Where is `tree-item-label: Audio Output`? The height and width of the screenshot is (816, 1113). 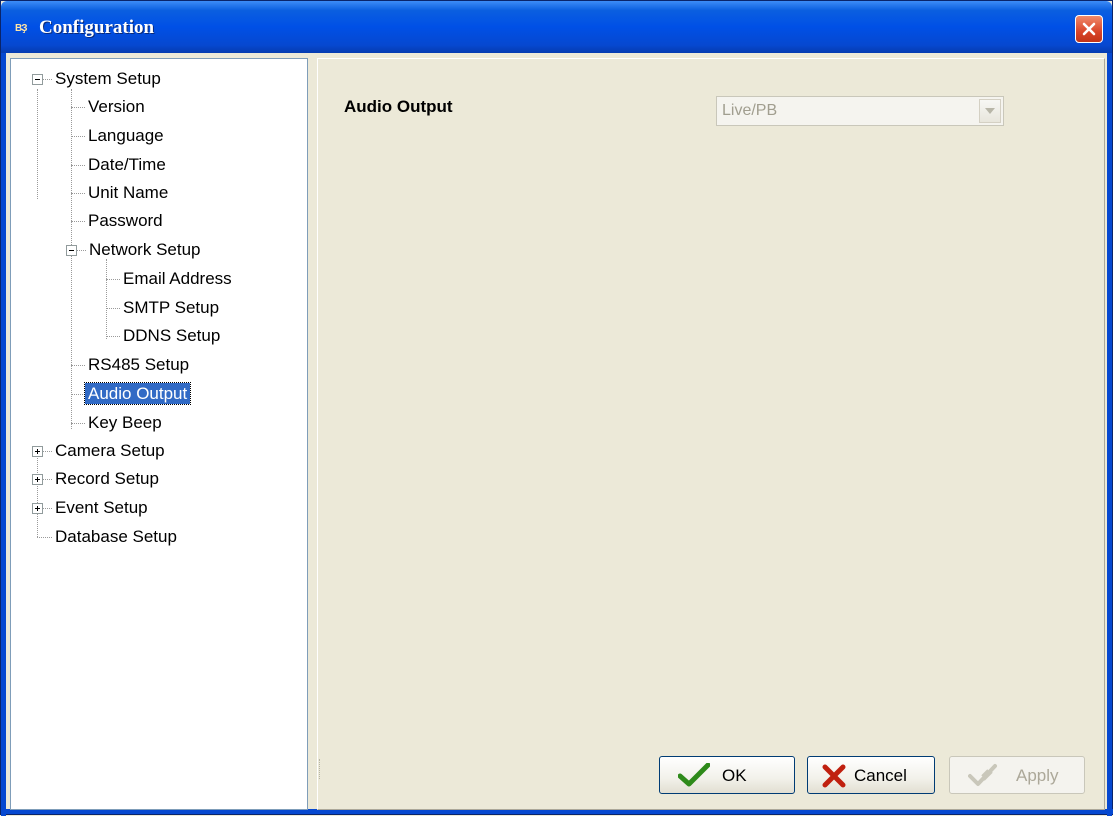 tree-item-label: Audio Output is located at coordinates (137, 393).